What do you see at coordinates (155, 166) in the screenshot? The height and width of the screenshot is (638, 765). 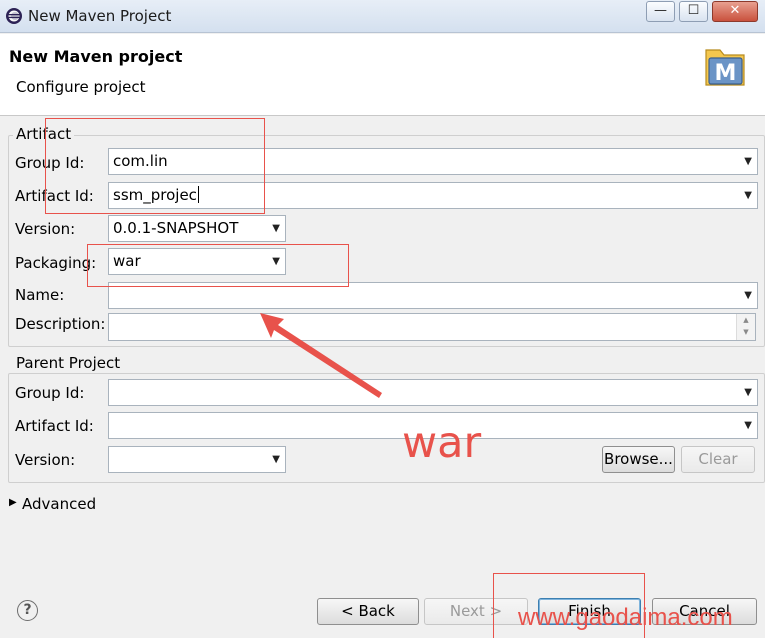 I see `annotation-box-group-artifact` at bounding box center [155, 166].